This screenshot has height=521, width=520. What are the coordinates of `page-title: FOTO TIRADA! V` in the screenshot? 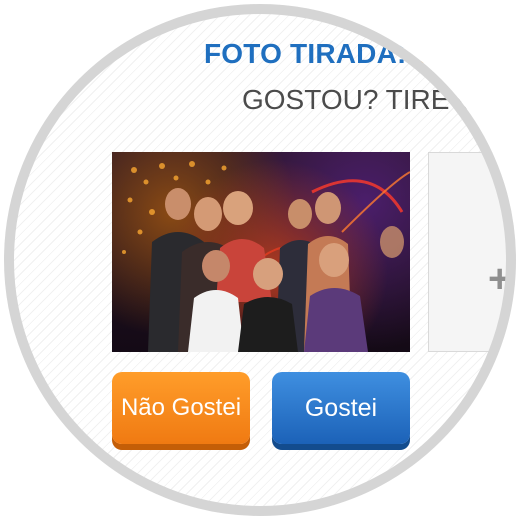 It's located at (318, 54).